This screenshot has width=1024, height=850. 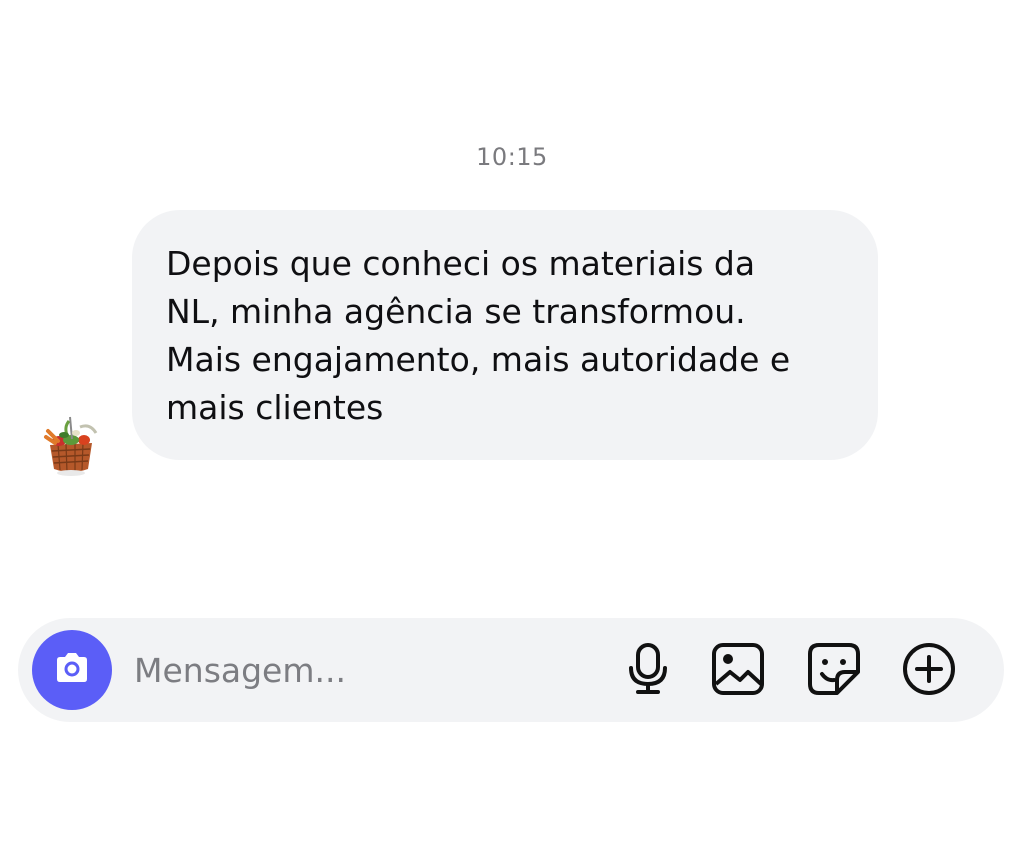 What do you see at coordinates (512, 157) in the screenshot?
I see `message-timestamp: 10:15` at bounding box center [512, 157].